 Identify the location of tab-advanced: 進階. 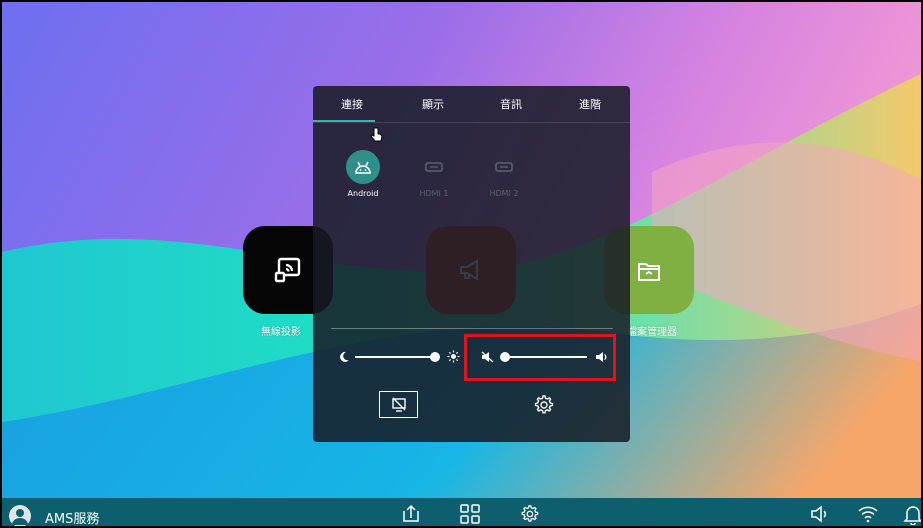
(590, 104).